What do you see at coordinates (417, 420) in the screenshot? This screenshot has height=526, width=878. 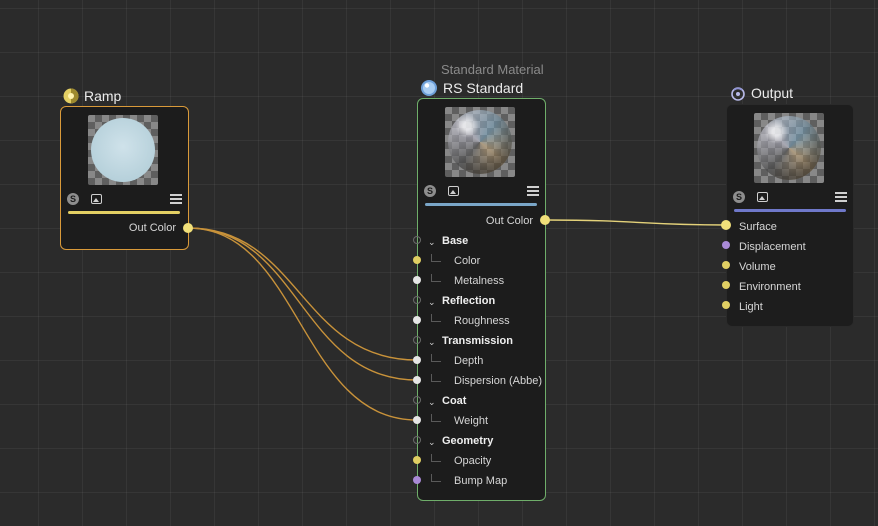 I see `port-weight` at bounding box center [417, 420].